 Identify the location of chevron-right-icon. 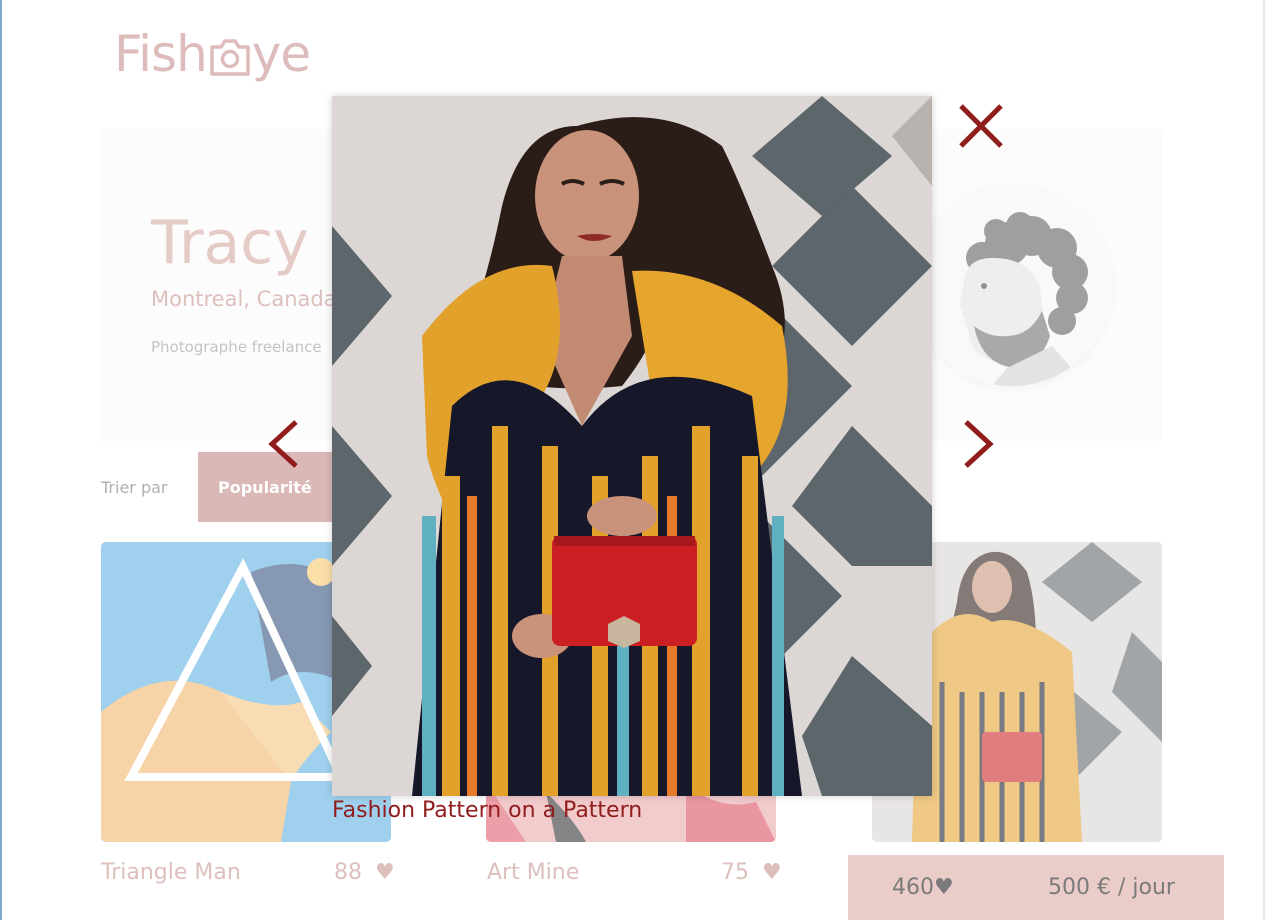
(978, 444).